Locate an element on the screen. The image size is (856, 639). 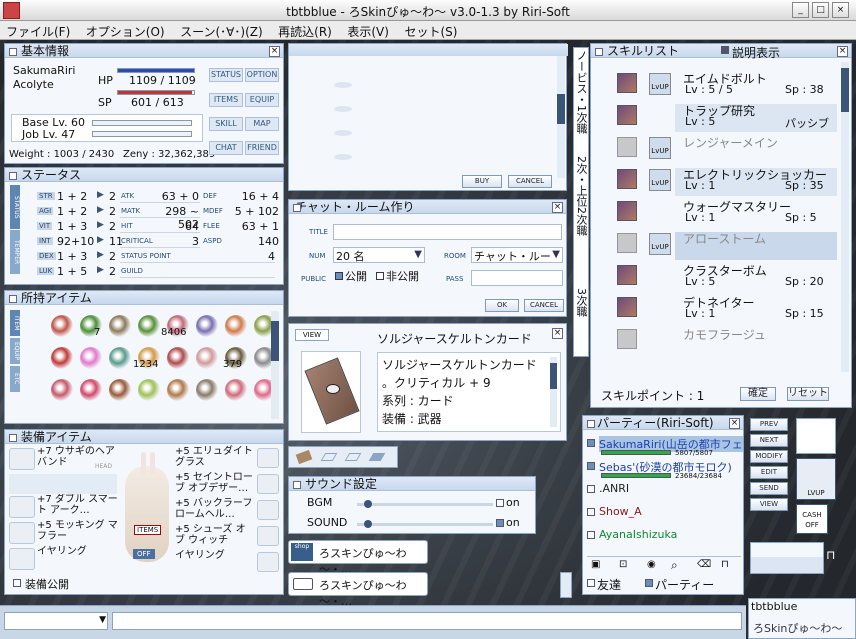
maximize-button: □ is located at coordinates (820, 10).